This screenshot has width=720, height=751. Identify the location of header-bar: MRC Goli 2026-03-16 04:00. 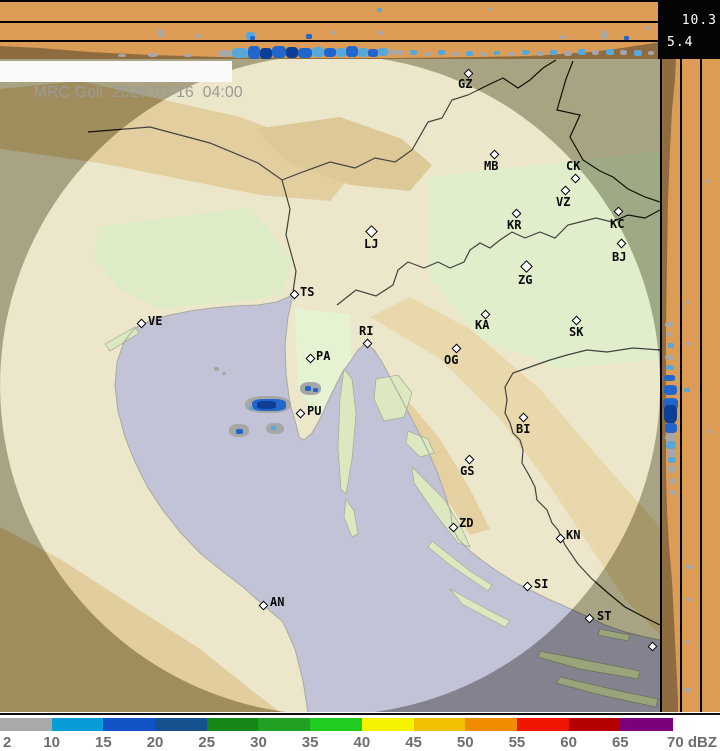
(121, 81).